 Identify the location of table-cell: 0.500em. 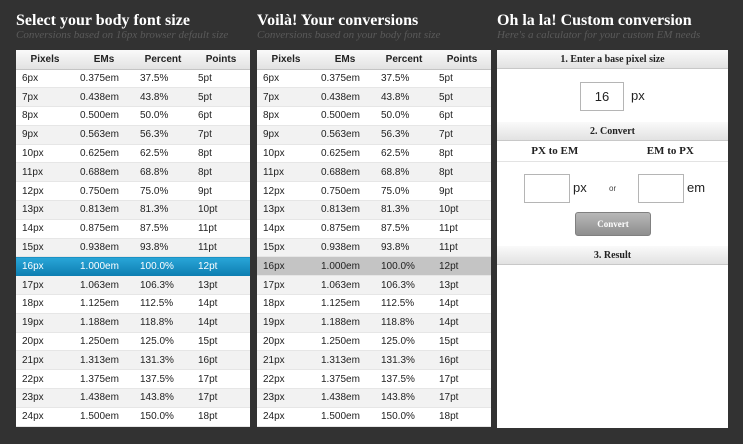
(345, 116).